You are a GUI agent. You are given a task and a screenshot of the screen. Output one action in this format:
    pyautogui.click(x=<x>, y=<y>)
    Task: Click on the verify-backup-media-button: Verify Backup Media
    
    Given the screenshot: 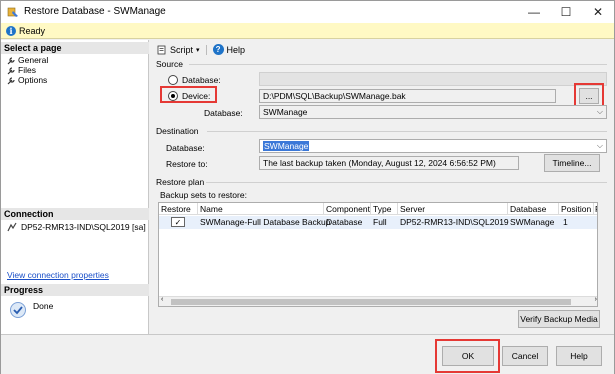 What is the action you would take?
    pyautogui.click(x=559, y=319)
    